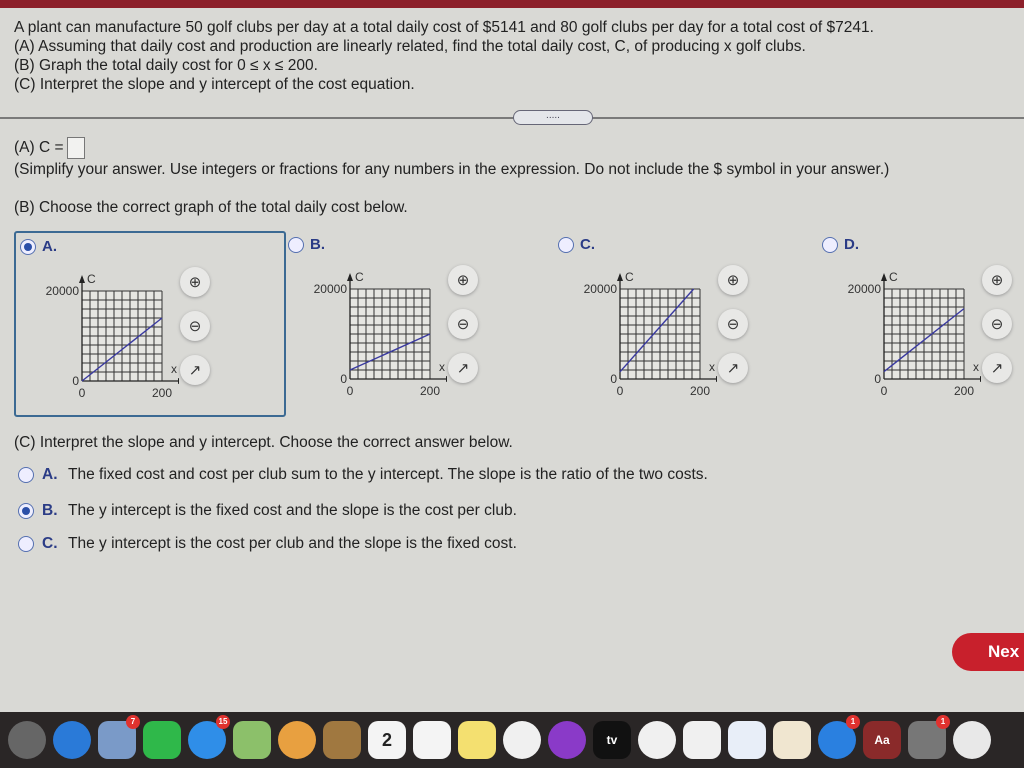  I want to click on notification-badge: 15, so click(223, 722).